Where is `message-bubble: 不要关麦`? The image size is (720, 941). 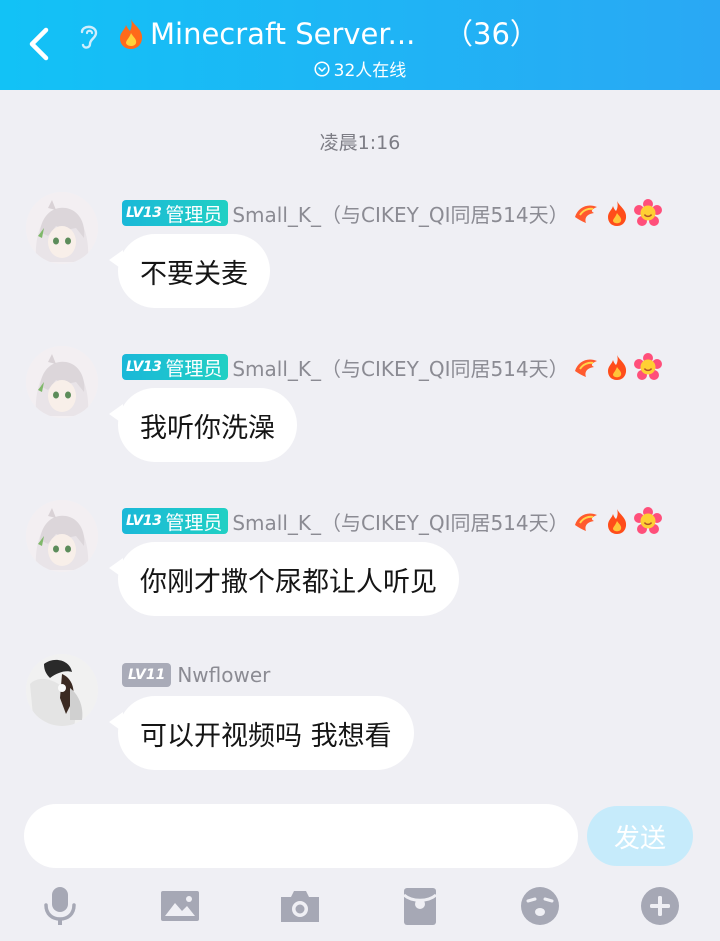 message-bubble: 不要关麦 is located at coordinates (189, 271).